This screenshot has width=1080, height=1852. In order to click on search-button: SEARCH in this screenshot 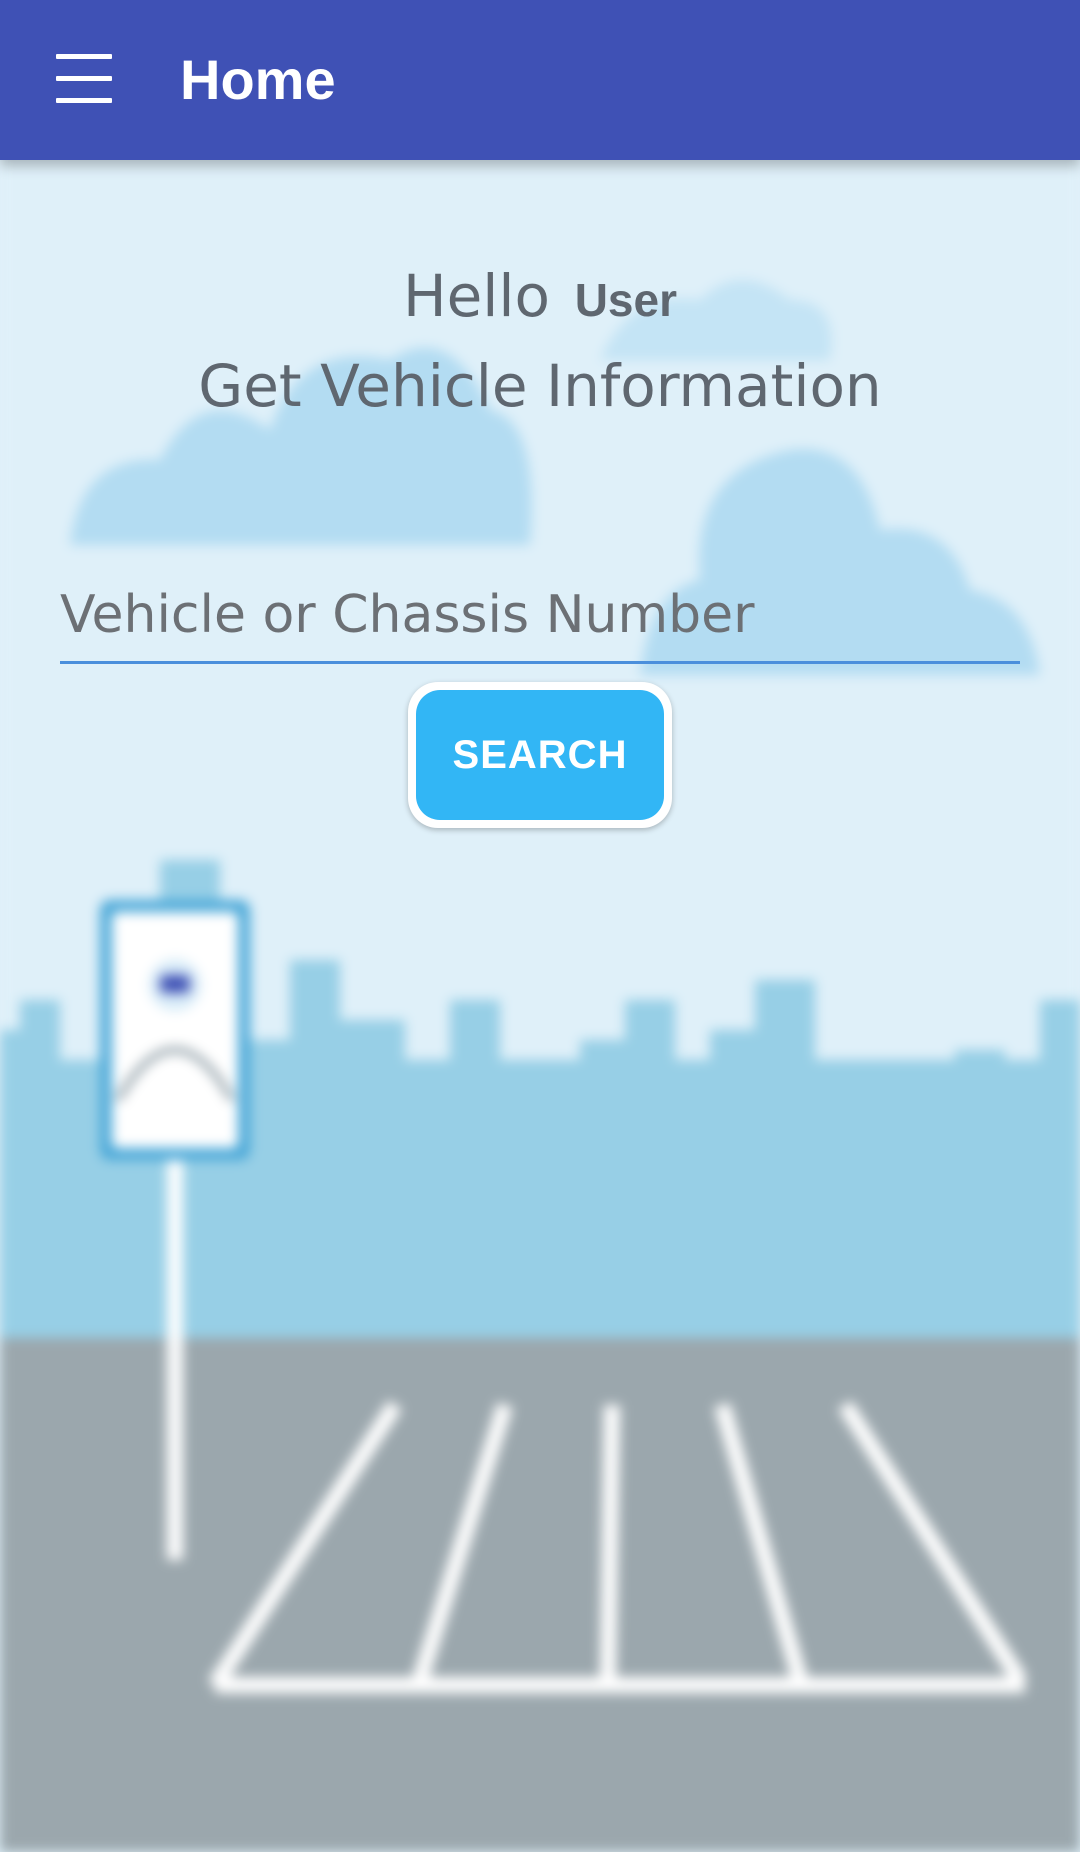, I will do `click(540, 755)`.